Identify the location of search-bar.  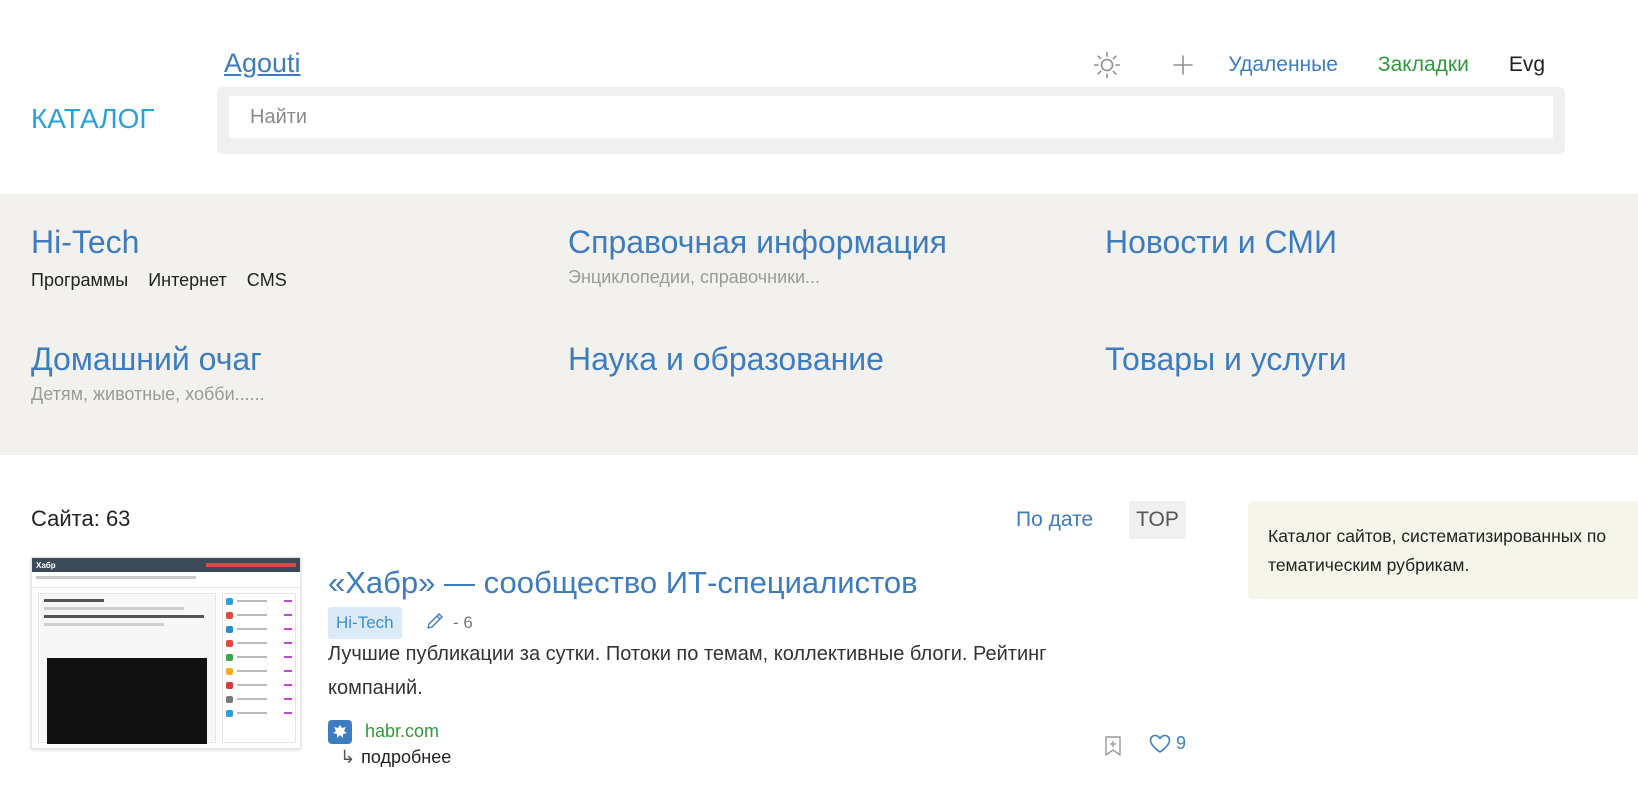
(891, 120).